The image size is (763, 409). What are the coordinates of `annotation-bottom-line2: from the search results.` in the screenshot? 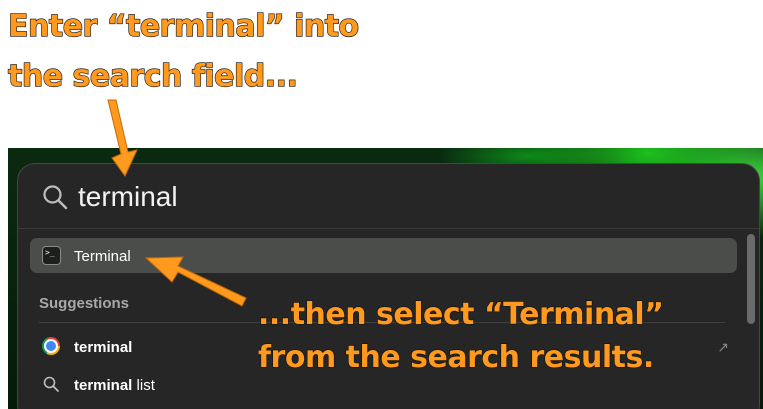 It's located at (455, 357).